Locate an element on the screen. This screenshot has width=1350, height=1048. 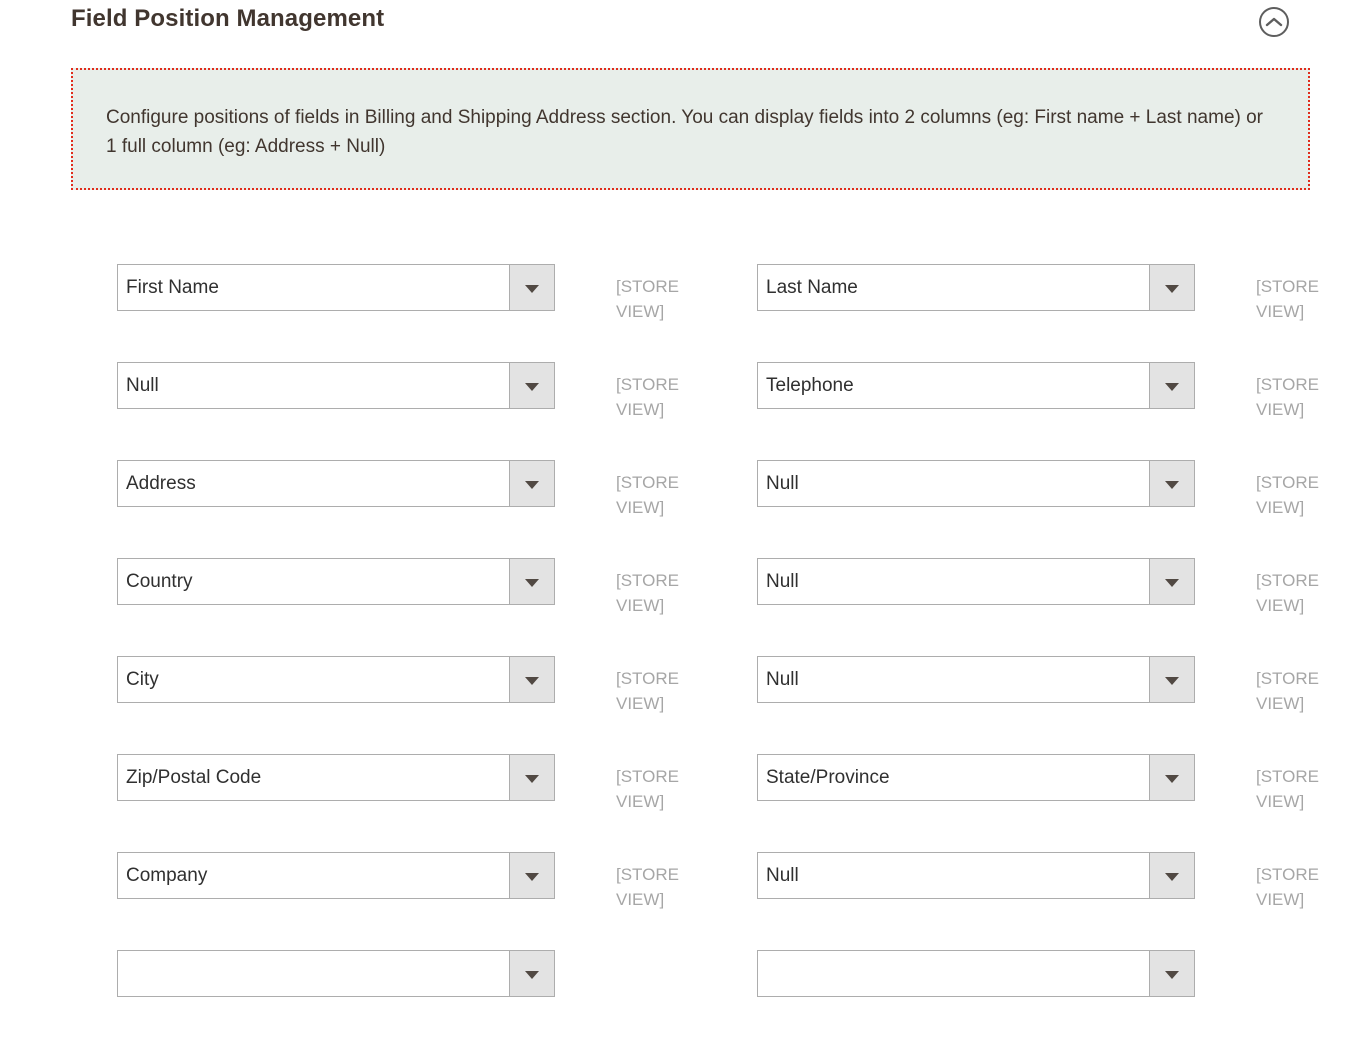
field-cell-left is located at coordinates (336, 973).